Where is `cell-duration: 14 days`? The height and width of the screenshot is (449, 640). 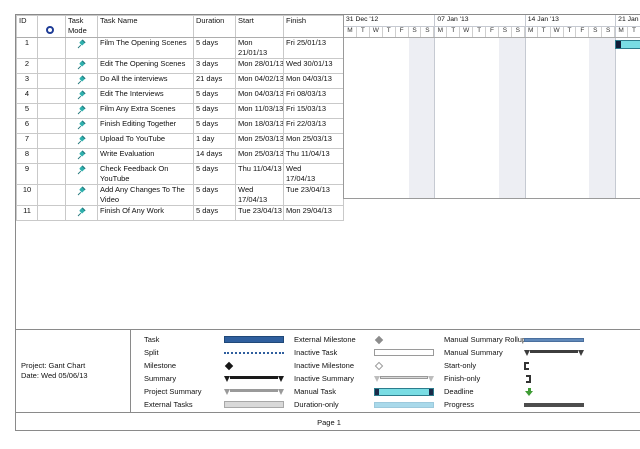 cell-duration: 14 days is located at coordinates (214, 156).